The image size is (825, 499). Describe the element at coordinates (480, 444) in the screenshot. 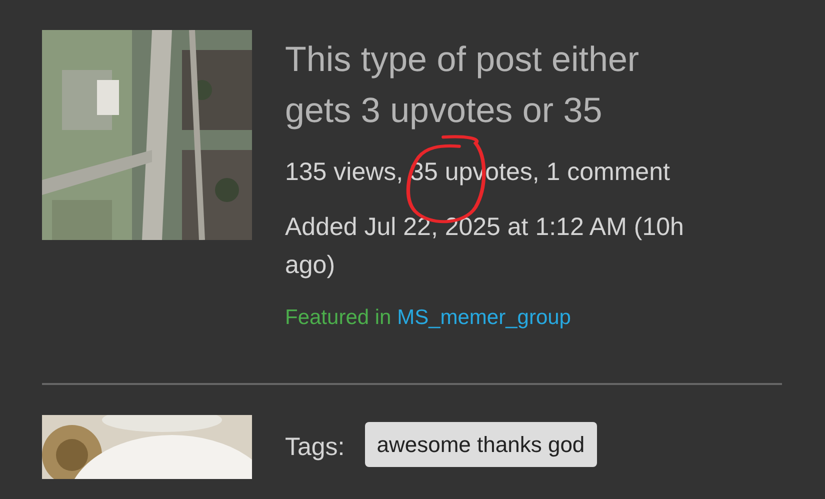

I see `tag-chip: awesome thanks god` at that location.